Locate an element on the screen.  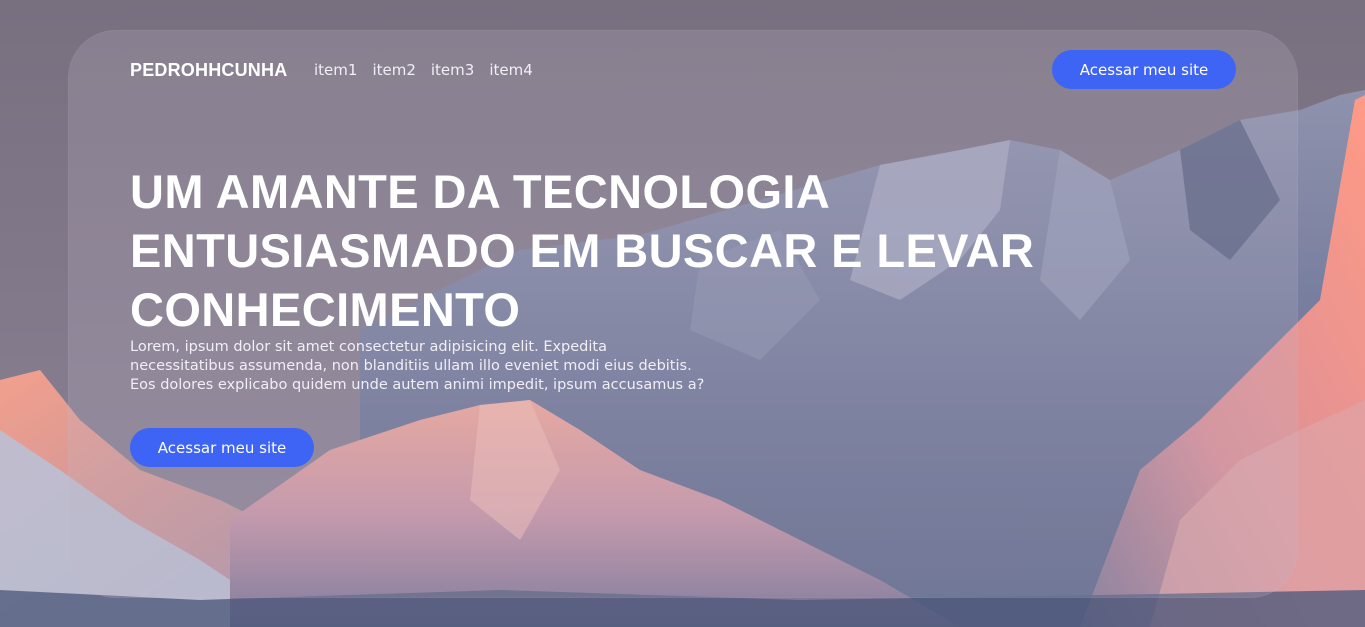
nav-item-4: item4 is located at coordinates (510, 70).